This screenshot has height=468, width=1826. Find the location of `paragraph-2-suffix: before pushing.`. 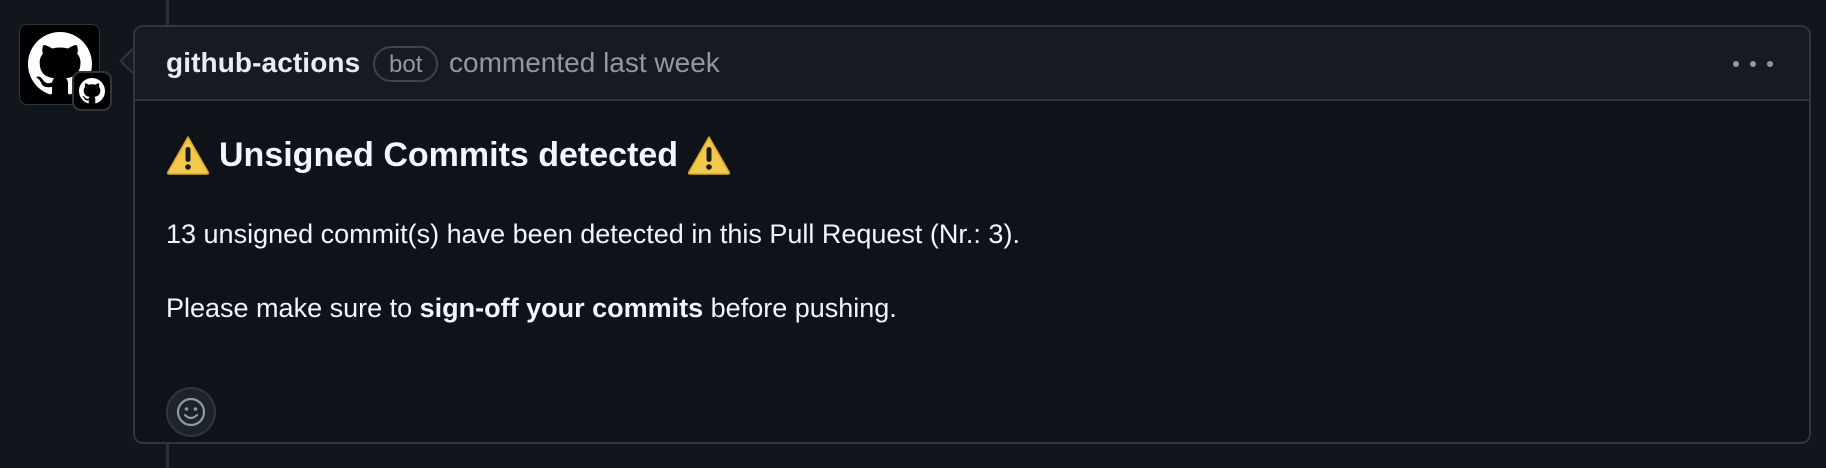

paragraph-2-suffix: before pushing. is located at coordinates (800, 308).